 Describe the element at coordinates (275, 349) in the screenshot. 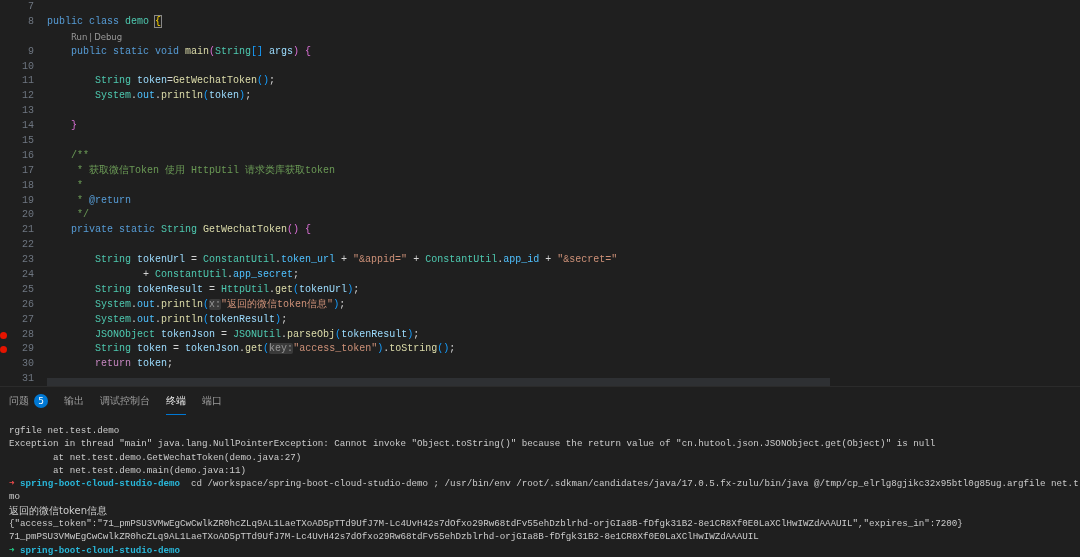

I see `code-line: String token = tokenJson.get(key:"access_token").toString();` at that location.